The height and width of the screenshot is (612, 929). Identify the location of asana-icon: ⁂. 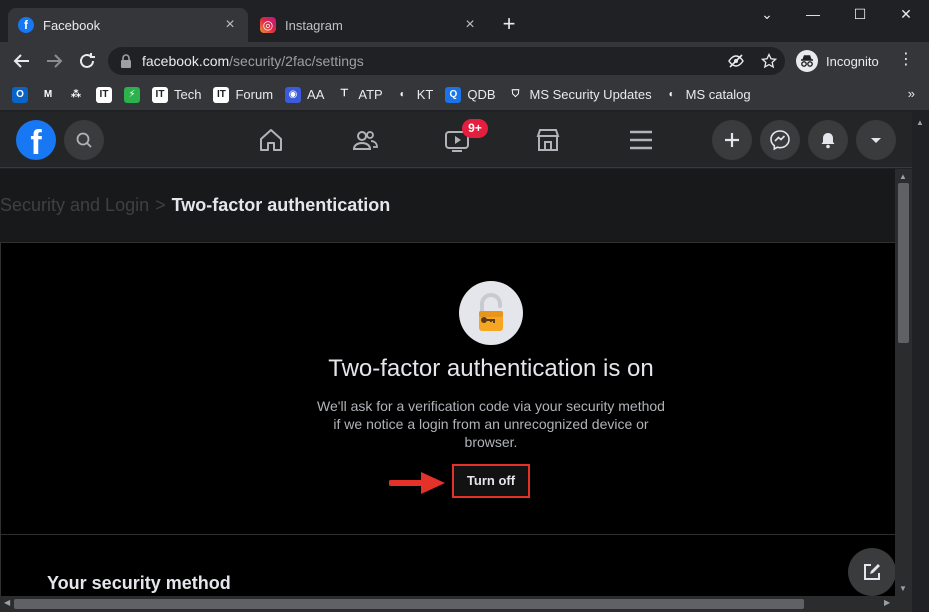
(76, 94).